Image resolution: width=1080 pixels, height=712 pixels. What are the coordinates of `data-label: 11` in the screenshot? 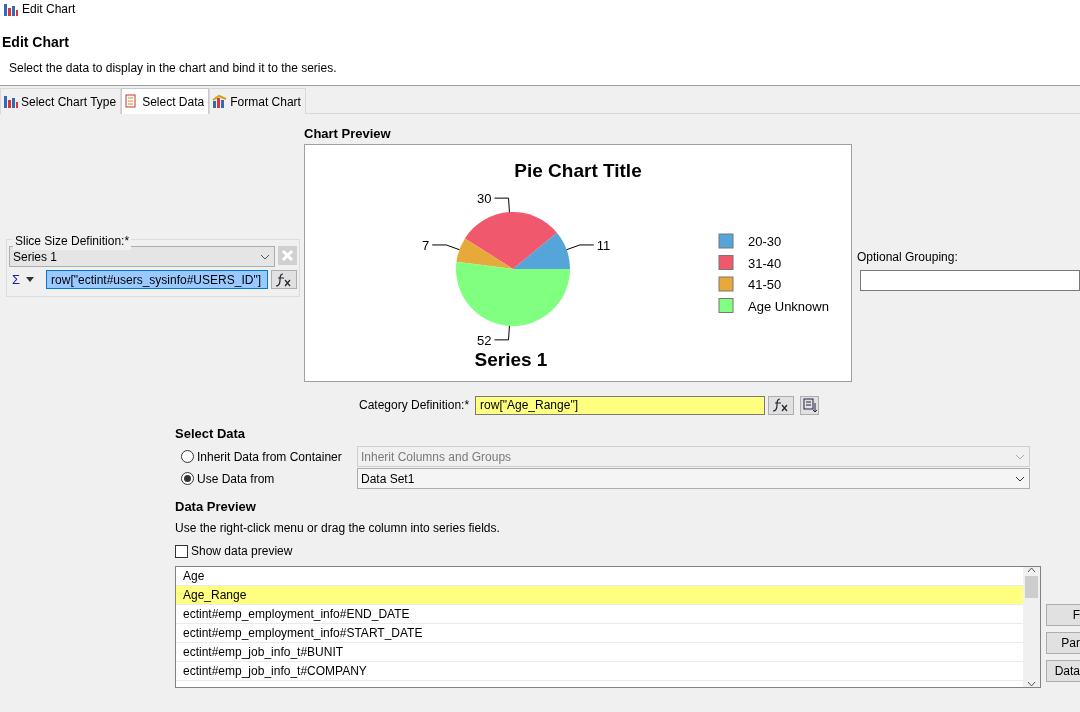 It's located at (603, 245).